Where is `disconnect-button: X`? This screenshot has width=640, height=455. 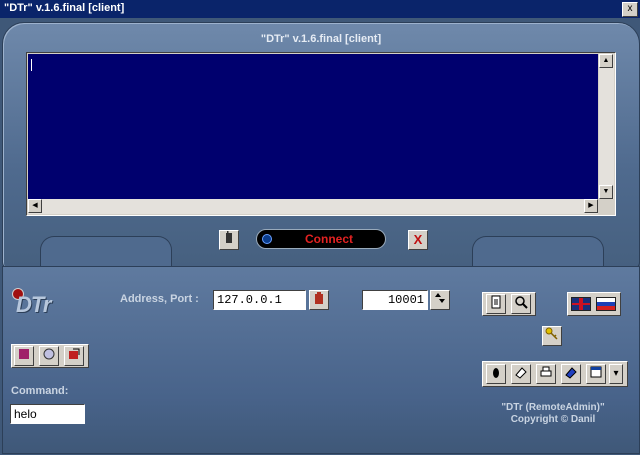
disconnect-button: X is located at coordinates (418, 240).